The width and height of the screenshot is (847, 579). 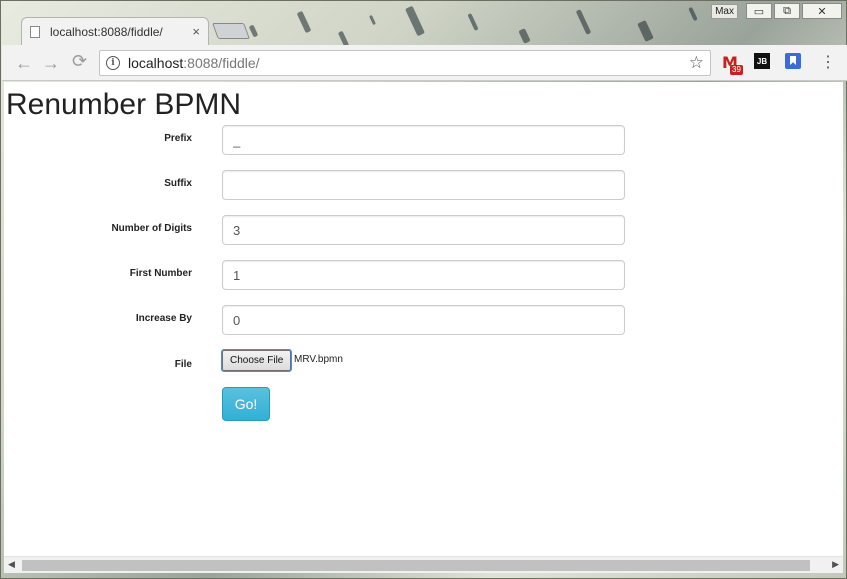 I want to click on browser-menu-icon: ⋮, so click(x=828, y=62).